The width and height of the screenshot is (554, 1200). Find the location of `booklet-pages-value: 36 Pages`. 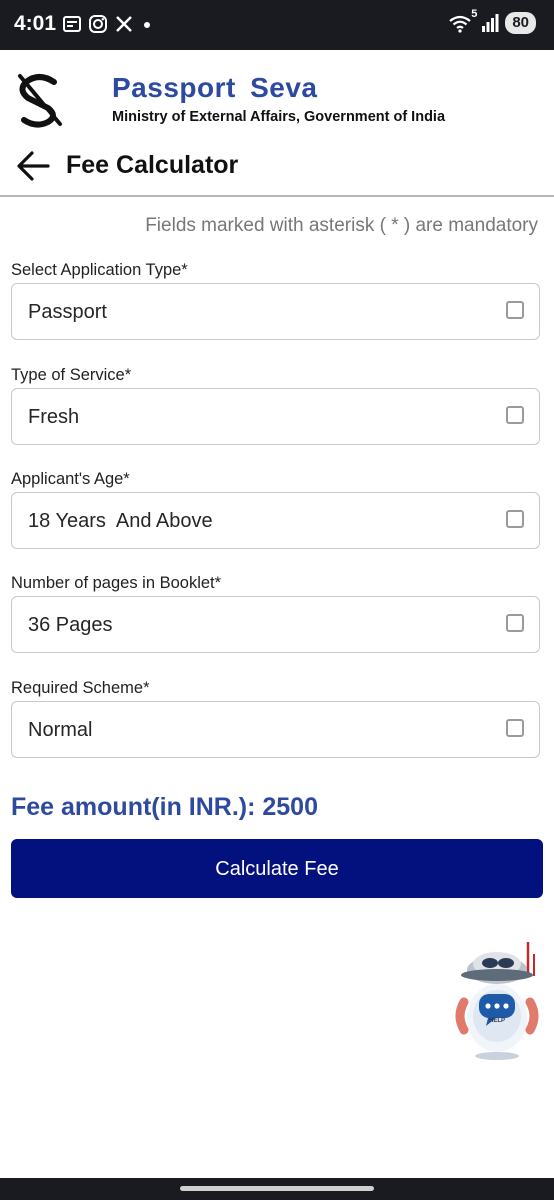

booklet-pages-value: 36 Pages is located at coordinates (70, 625).